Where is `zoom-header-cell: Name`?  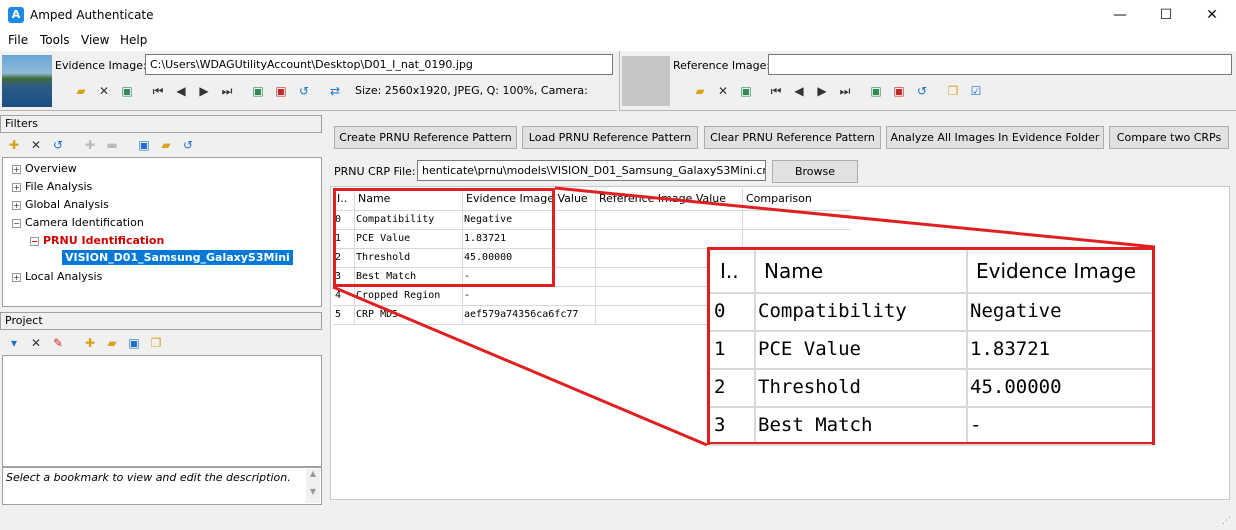
zoom-header-cell: Name is located at coordinates (794, 271).